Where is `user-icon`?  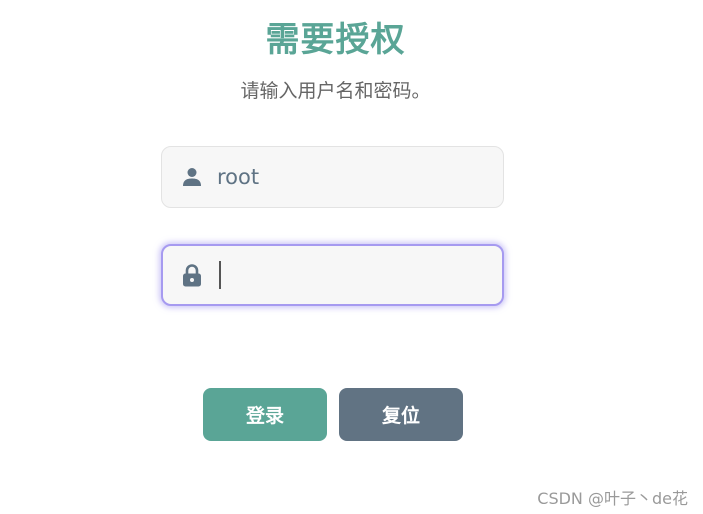 user-icon is located at coordinates (192, 177).